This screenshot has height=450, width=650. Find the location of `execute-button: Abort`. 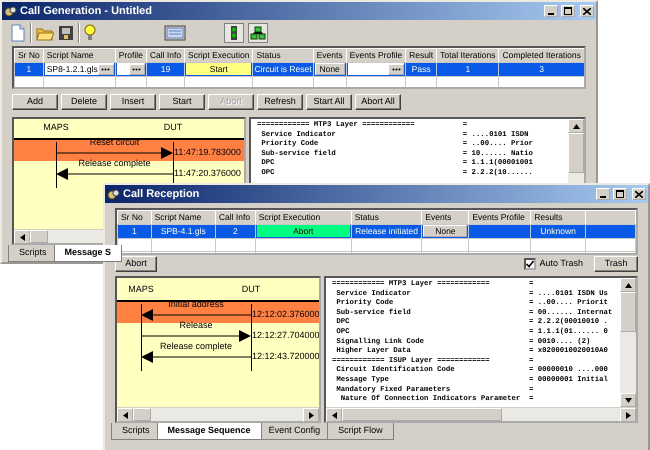

execute-button: Abort is located at coordinates (303, 231).